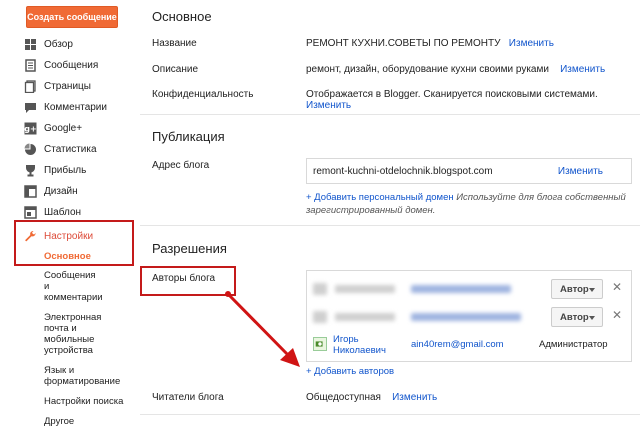  Describe the element at coordinates (403, 43) in the screenshot. I see `blog-name-text: РЕМОНТ КУХНИ.СОВЕТЫ ПО РЕМОНТУ` at that location.